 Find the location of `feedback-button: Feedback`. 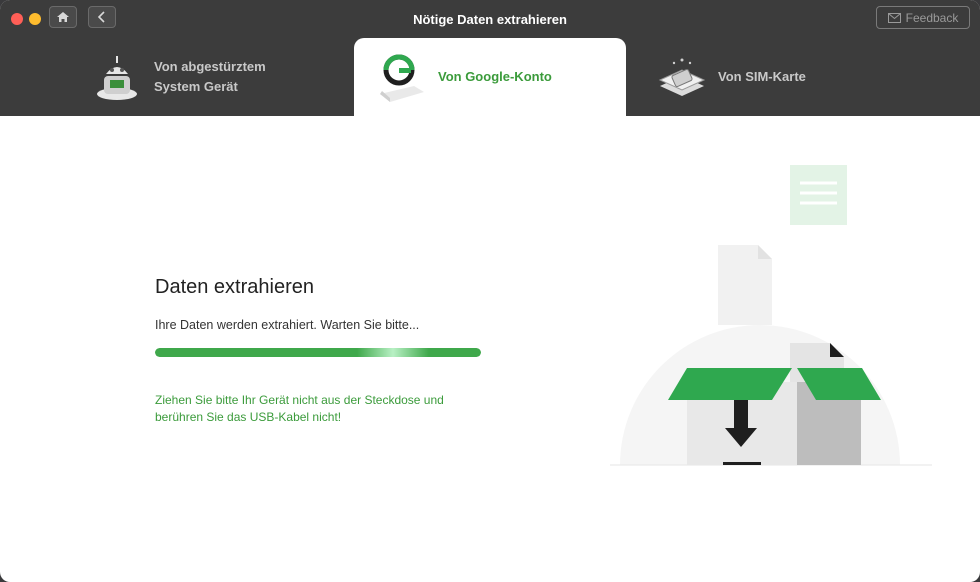

feedback-button: Feedback is located at coordinates (923, 17).